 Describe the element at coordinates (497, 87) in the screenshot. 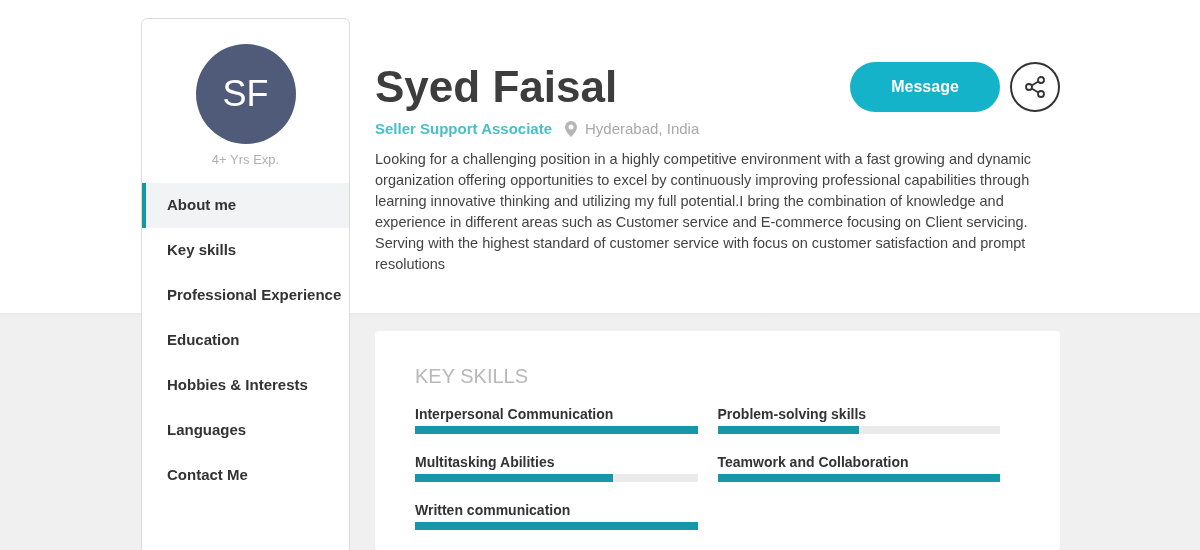

I see `profile-name: Syed Faisal` at that location.